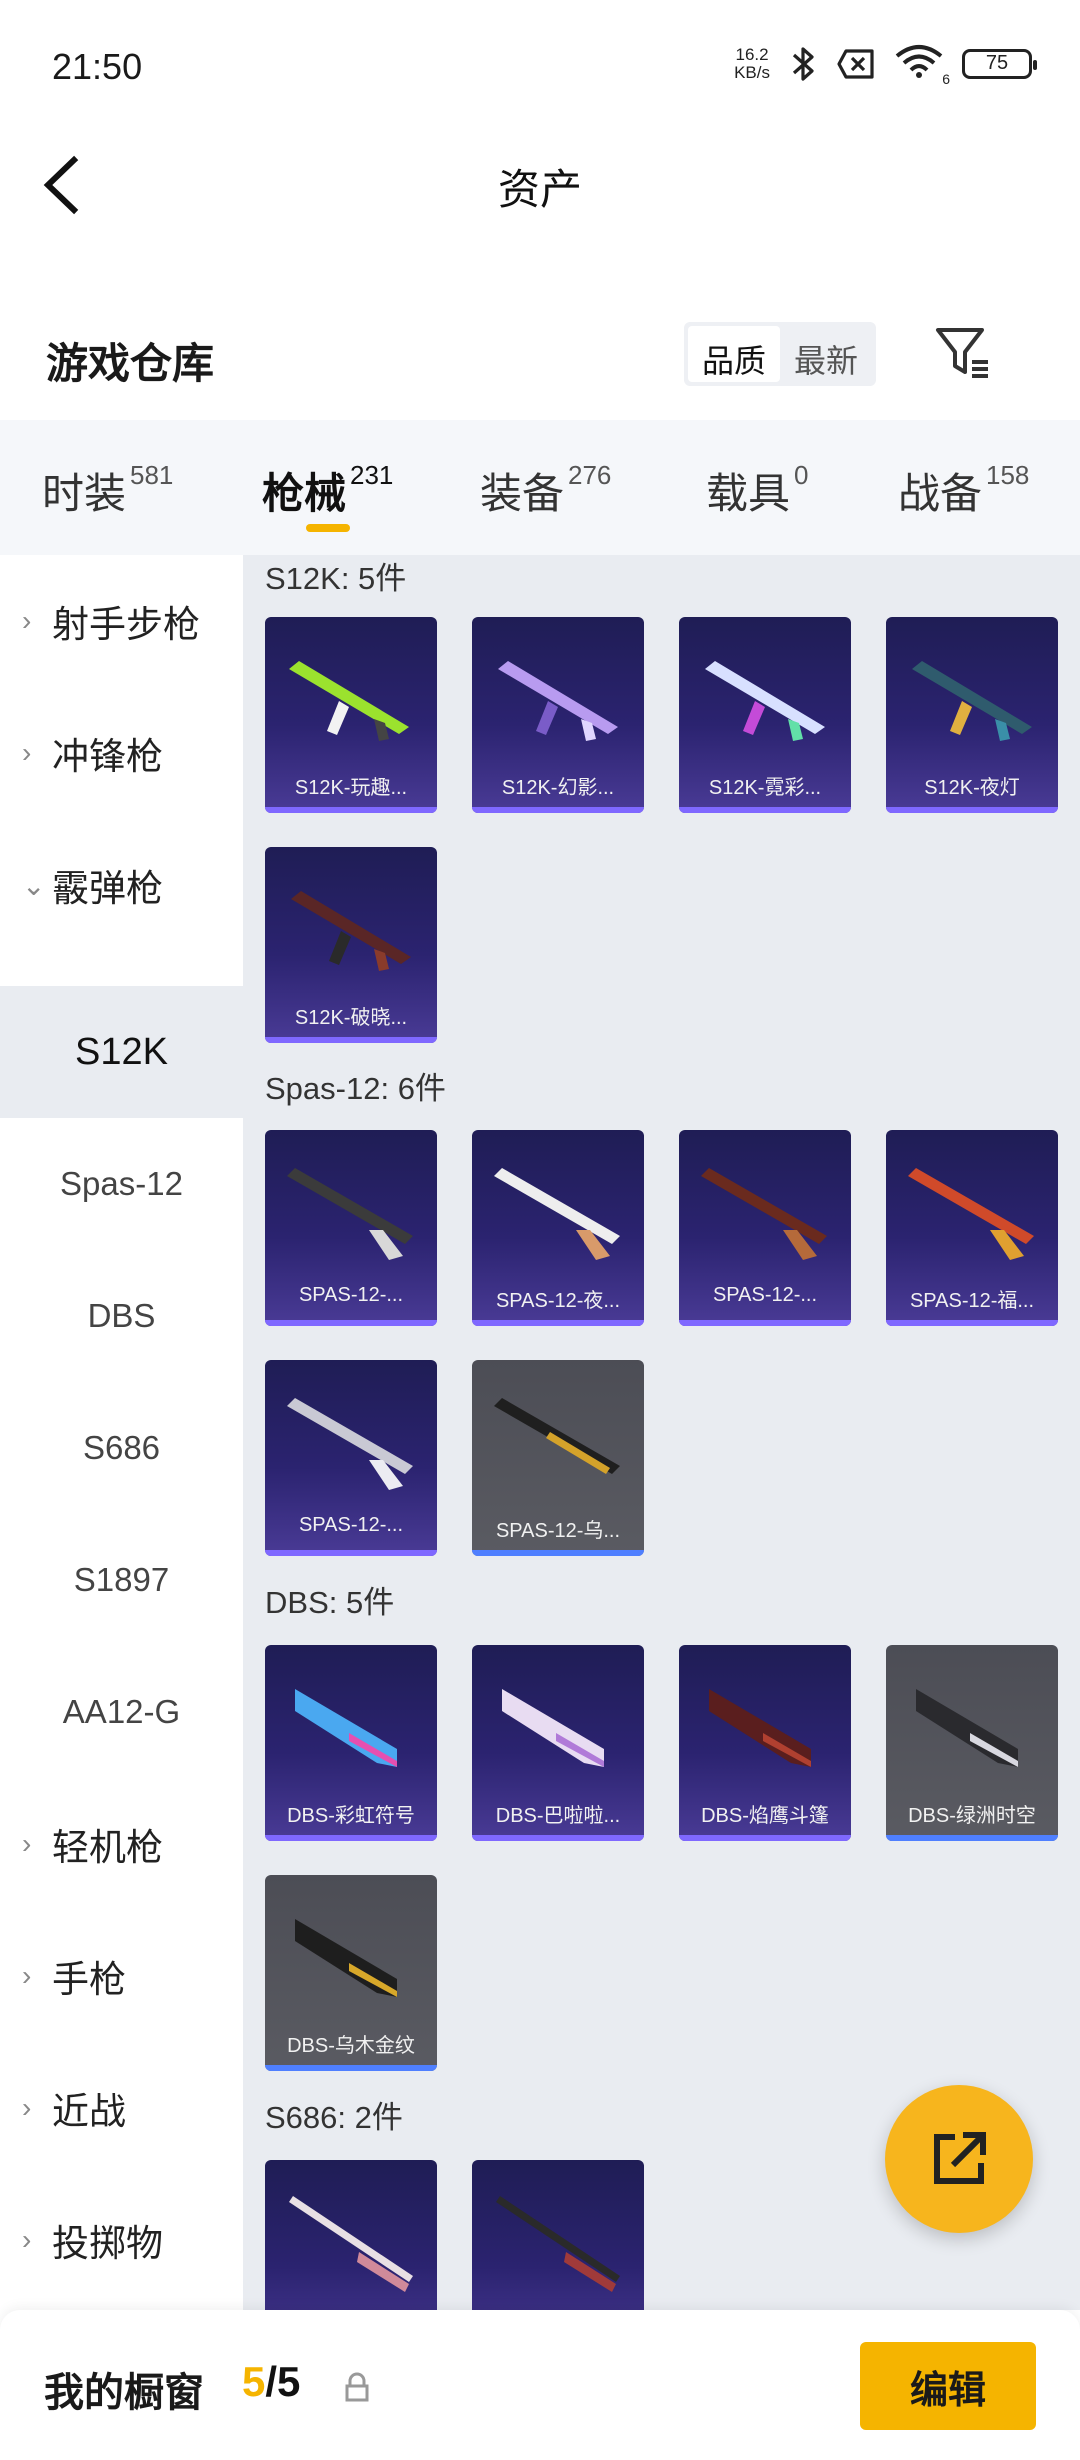  What do you see at coordinates (121, 885) in the screenshot?
I see `sidebar-item-shotgun: ⌄ 霰弹枪` at bounding box center [121, 885].